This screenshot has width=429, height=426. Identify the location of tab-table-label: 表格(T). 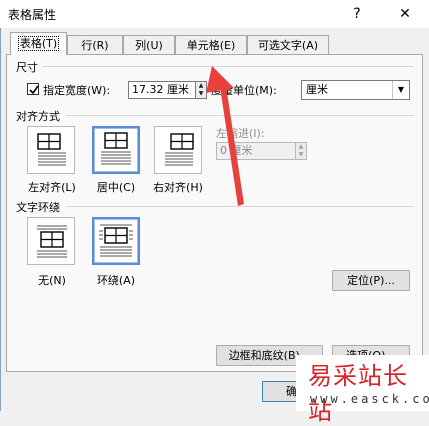
(38, 43).